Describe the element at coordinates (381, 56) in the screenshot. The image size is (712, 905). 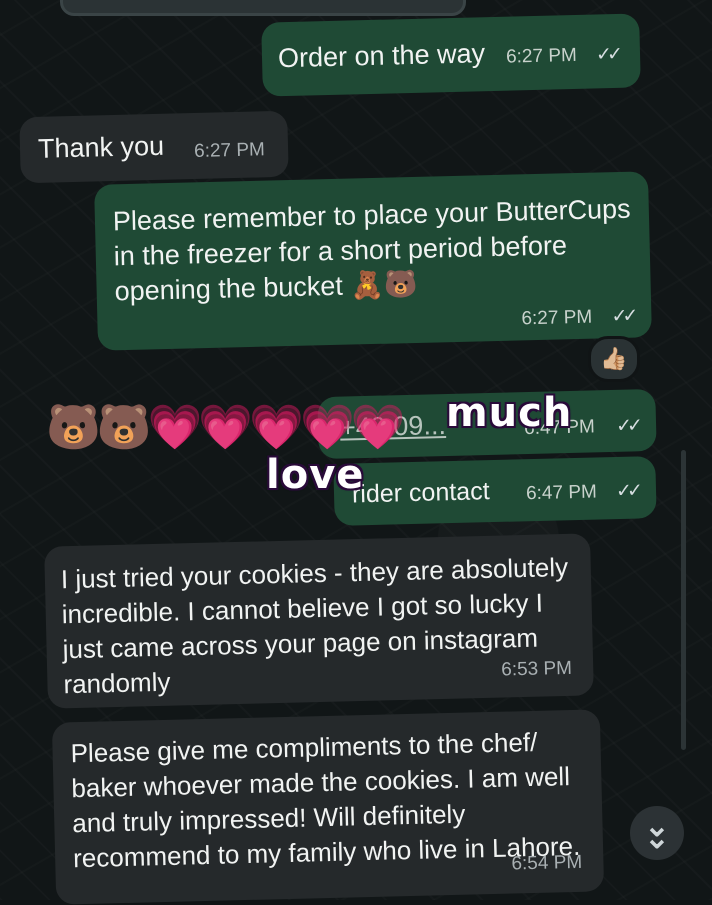
I see `message-text: Order on the way` at that location.